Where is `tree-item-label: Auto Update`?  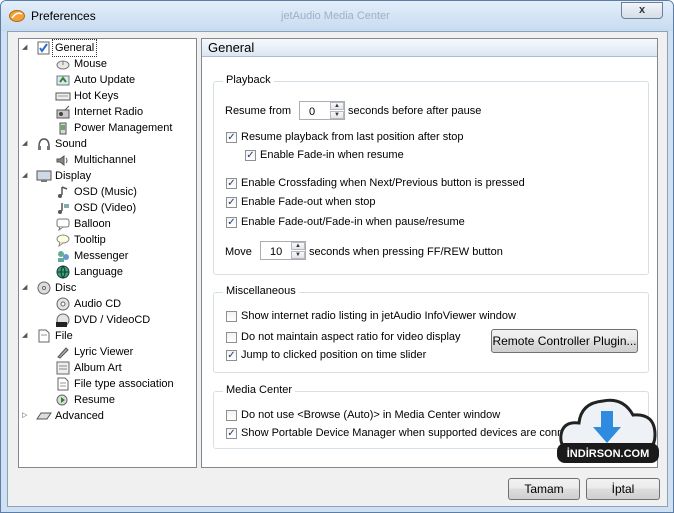 tree-item-label: Auto Update is located at coordinates (105, 80).